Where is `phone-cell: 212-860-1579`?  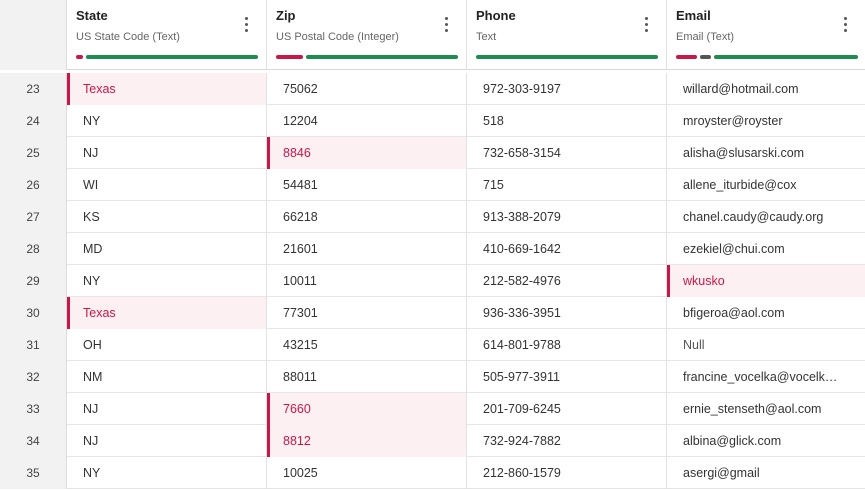 phone-cell: 212-860-1579 is located at coordinates (567, 473).